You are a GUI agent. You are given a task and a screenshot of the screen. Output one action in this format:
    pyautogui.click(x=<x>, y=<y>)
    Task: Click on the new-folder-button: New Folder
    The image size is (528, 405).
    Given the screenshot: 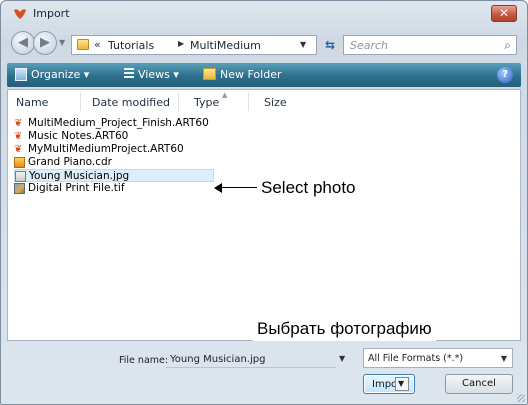 What is the action you would take?
    pyautogui.click(x=250, y=74)
    